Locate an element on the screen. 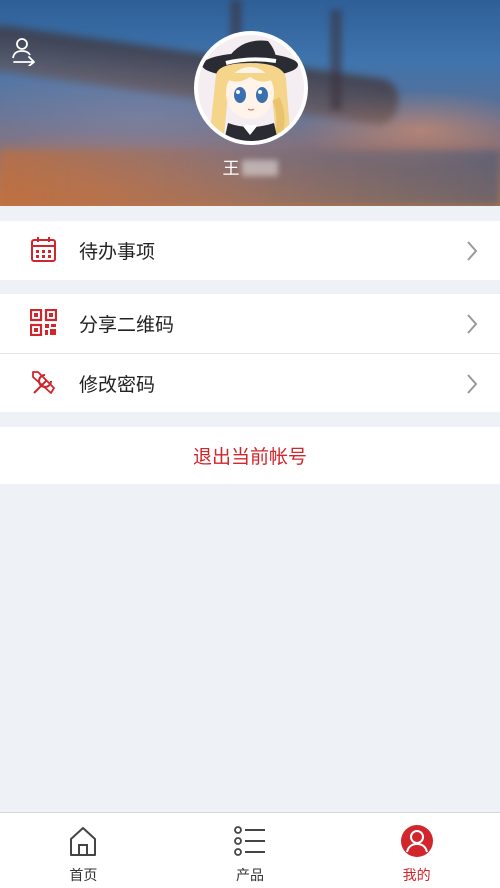  logout-label: 退出当前帐号 is located at coordinates (249, 457).